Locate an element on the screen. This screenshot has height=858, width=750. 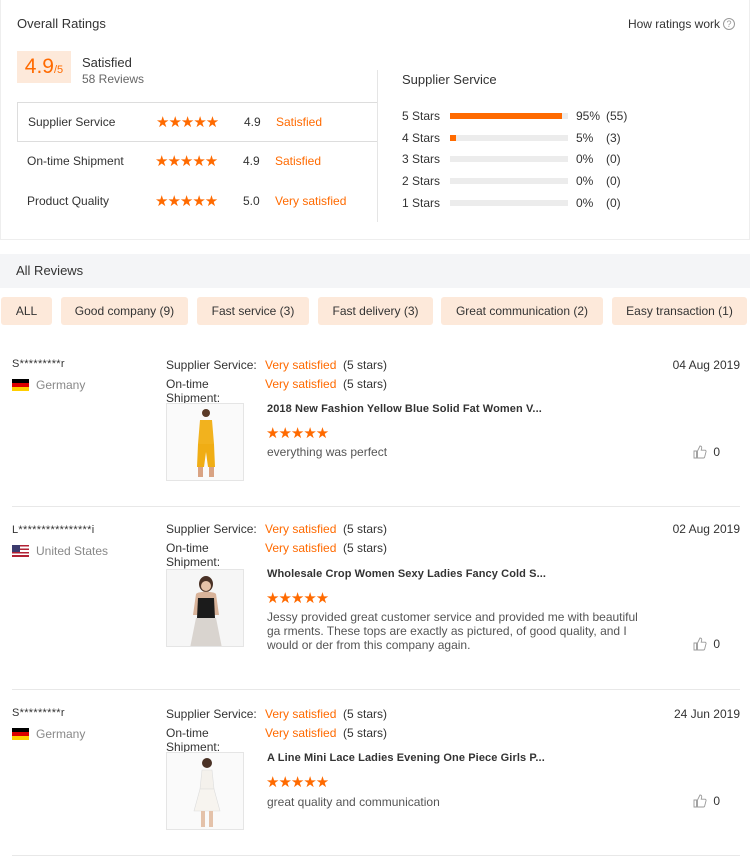
distribution-label: 4 Stars is located at coordinates (421, 138).